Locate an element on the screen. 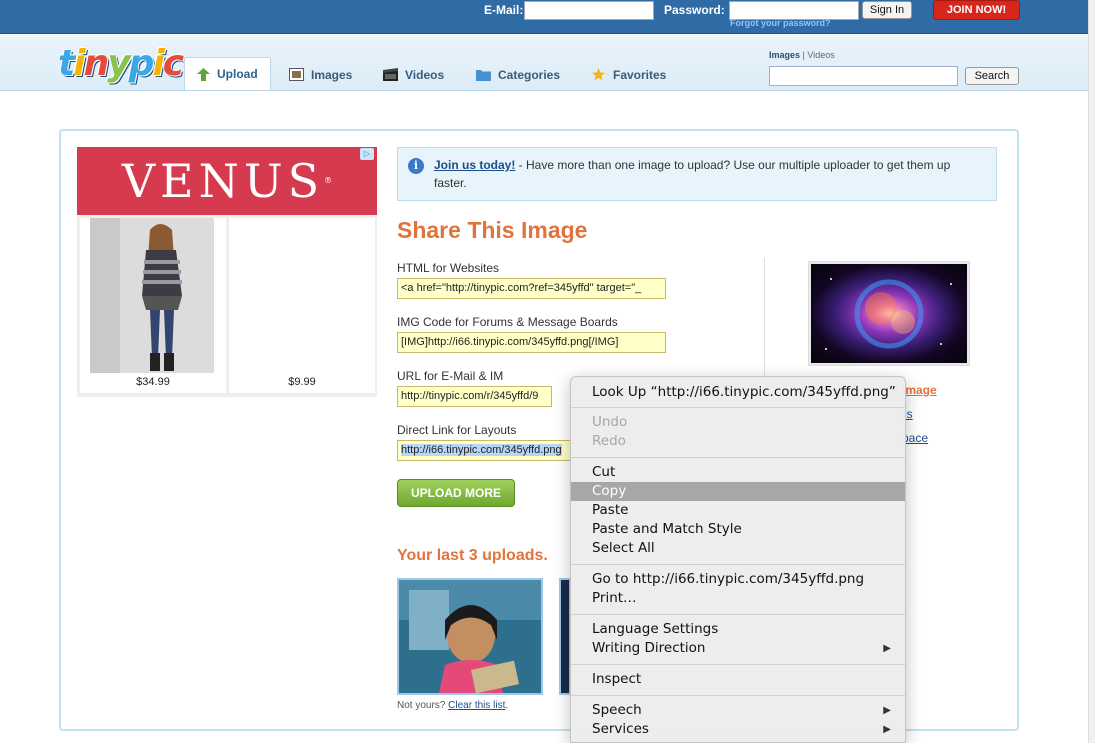  ad-brand-mark: ® is located at coordinates (328, 180).